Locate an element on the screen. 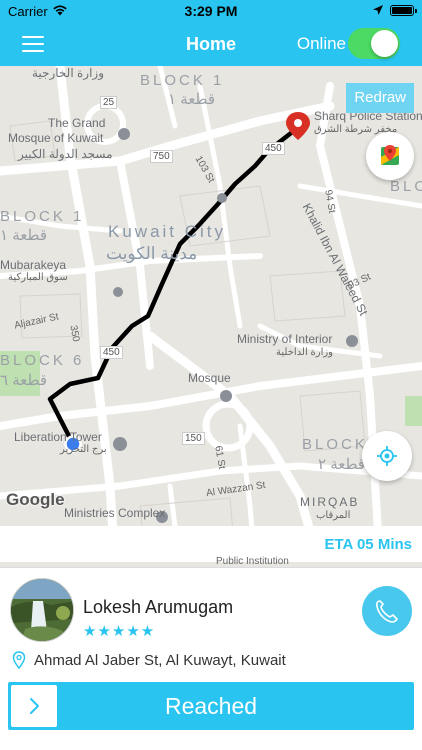  map-label: سوق المباركية is located at coordinates (38, 277).